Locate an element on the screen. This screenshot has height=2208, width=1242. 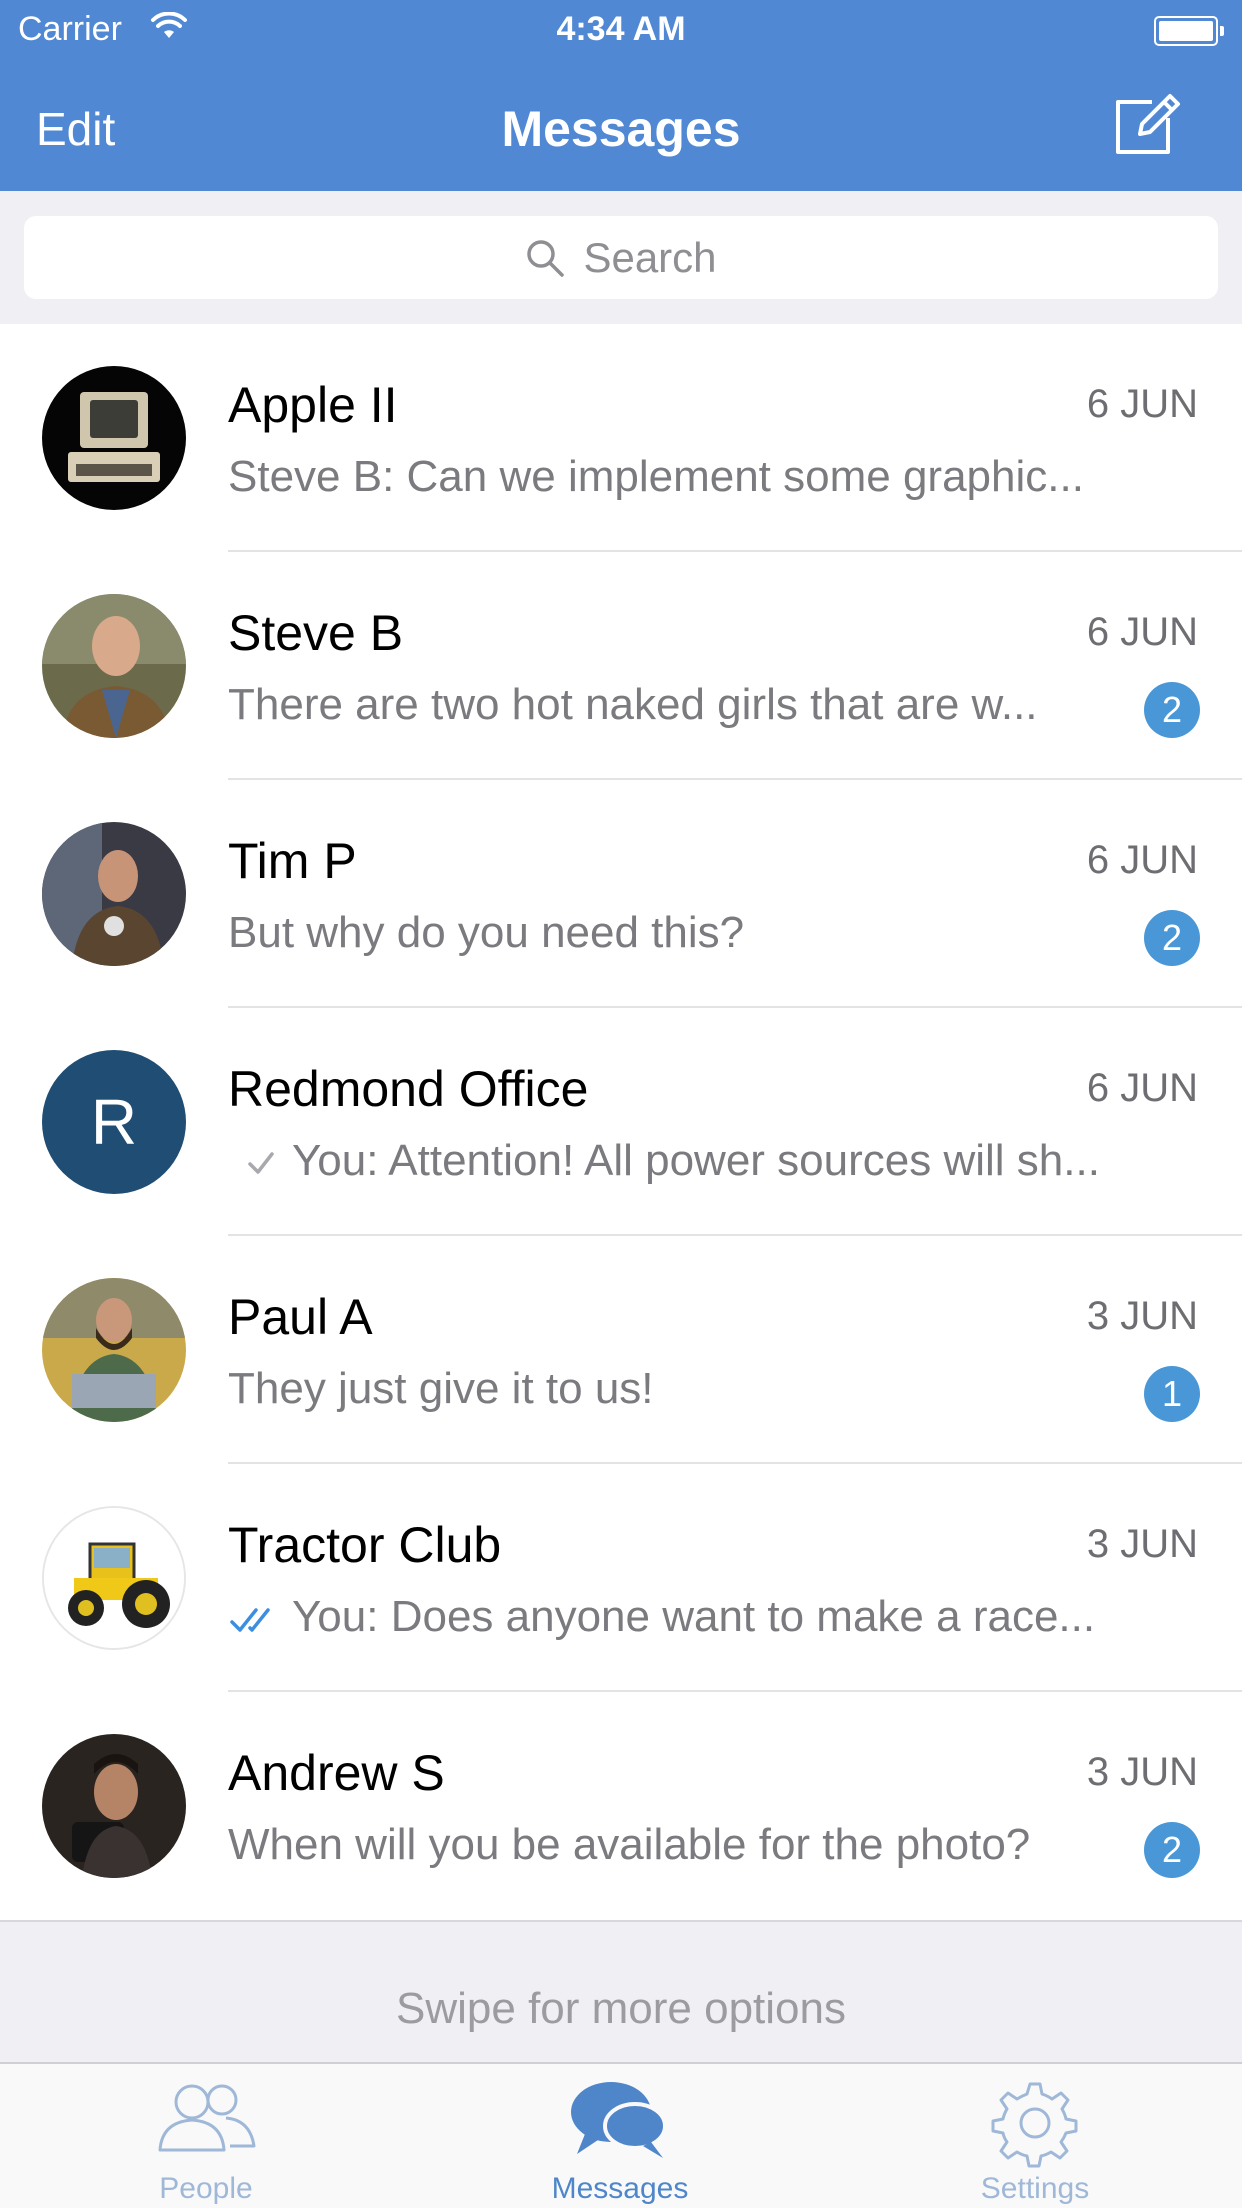
tab-label: Messages is located at coordinates (620, 2188).